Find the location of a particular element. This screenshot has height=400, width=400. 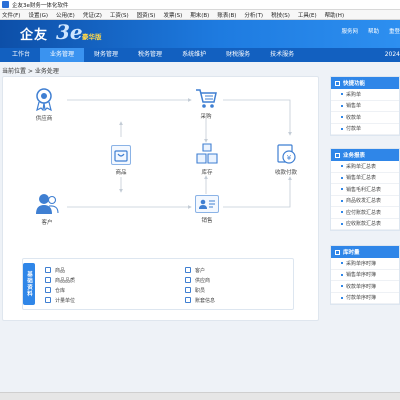

basic-item-account-info: 账套信息 is located at coordinates (200, 300).